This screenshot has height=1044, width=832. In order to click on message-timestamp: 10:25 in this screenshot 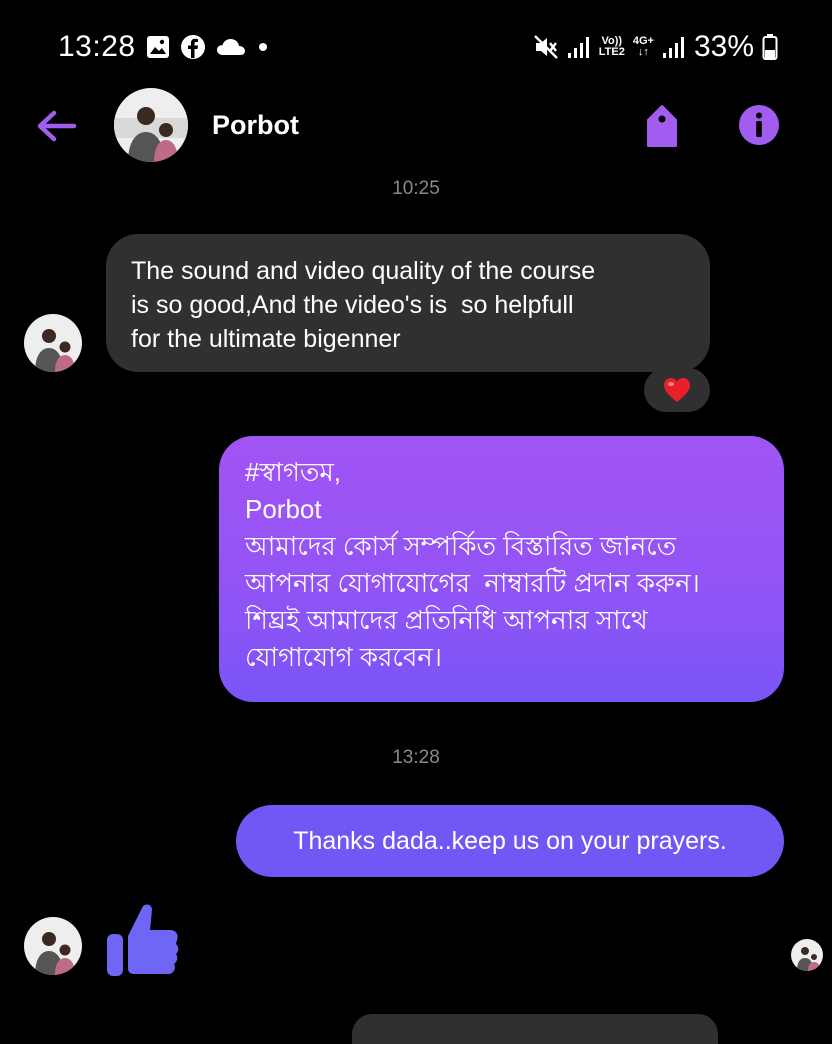, I will do `click(416, 188)`.